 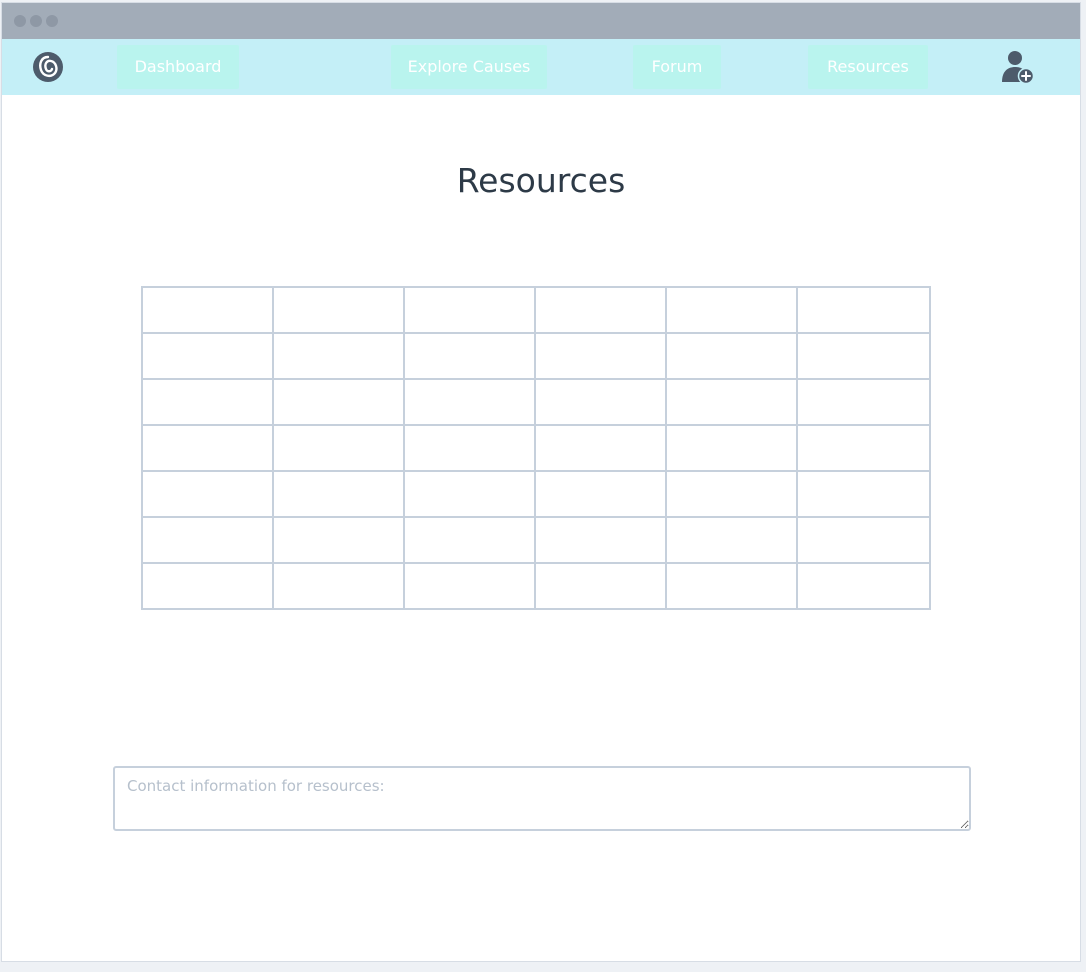 I want to click on window-titlebar, so click(x=541, y=21).